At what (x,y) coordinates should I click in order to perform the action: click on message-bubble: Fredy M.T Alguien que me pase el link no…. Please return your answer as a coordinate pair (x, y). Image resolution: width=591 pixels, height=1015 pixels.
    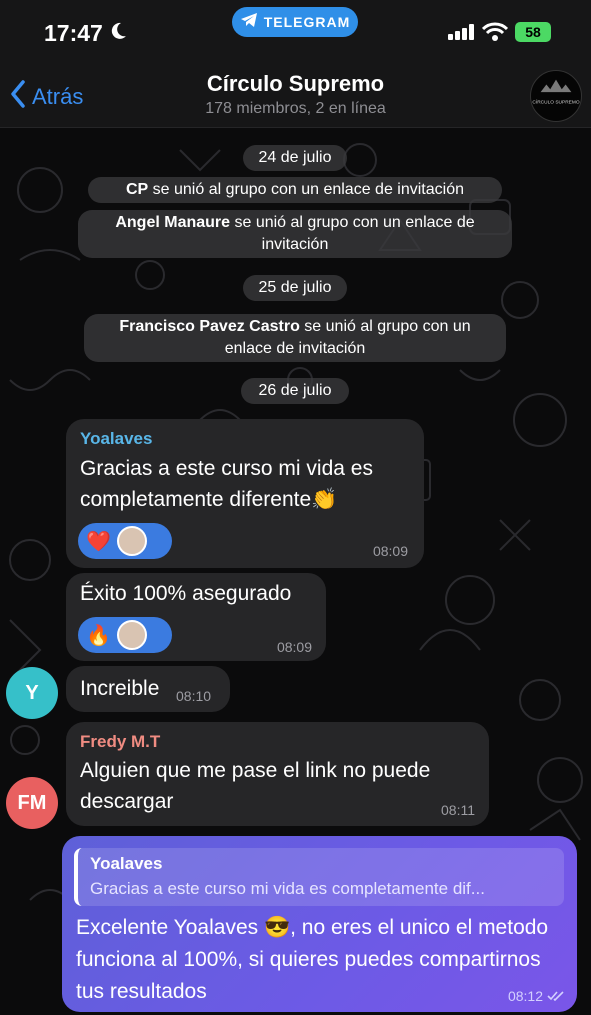
    Looking at the image, I should click on (277, 774).